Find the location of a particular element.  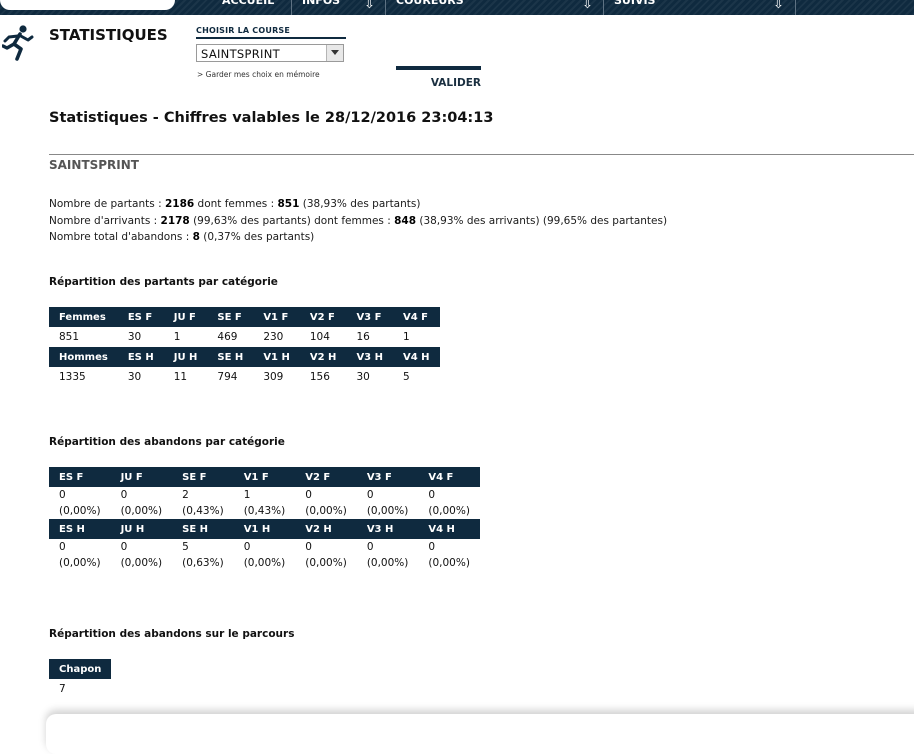

course-select-label: CHOISIR LA COURSE is located at coordinates (271, 32).